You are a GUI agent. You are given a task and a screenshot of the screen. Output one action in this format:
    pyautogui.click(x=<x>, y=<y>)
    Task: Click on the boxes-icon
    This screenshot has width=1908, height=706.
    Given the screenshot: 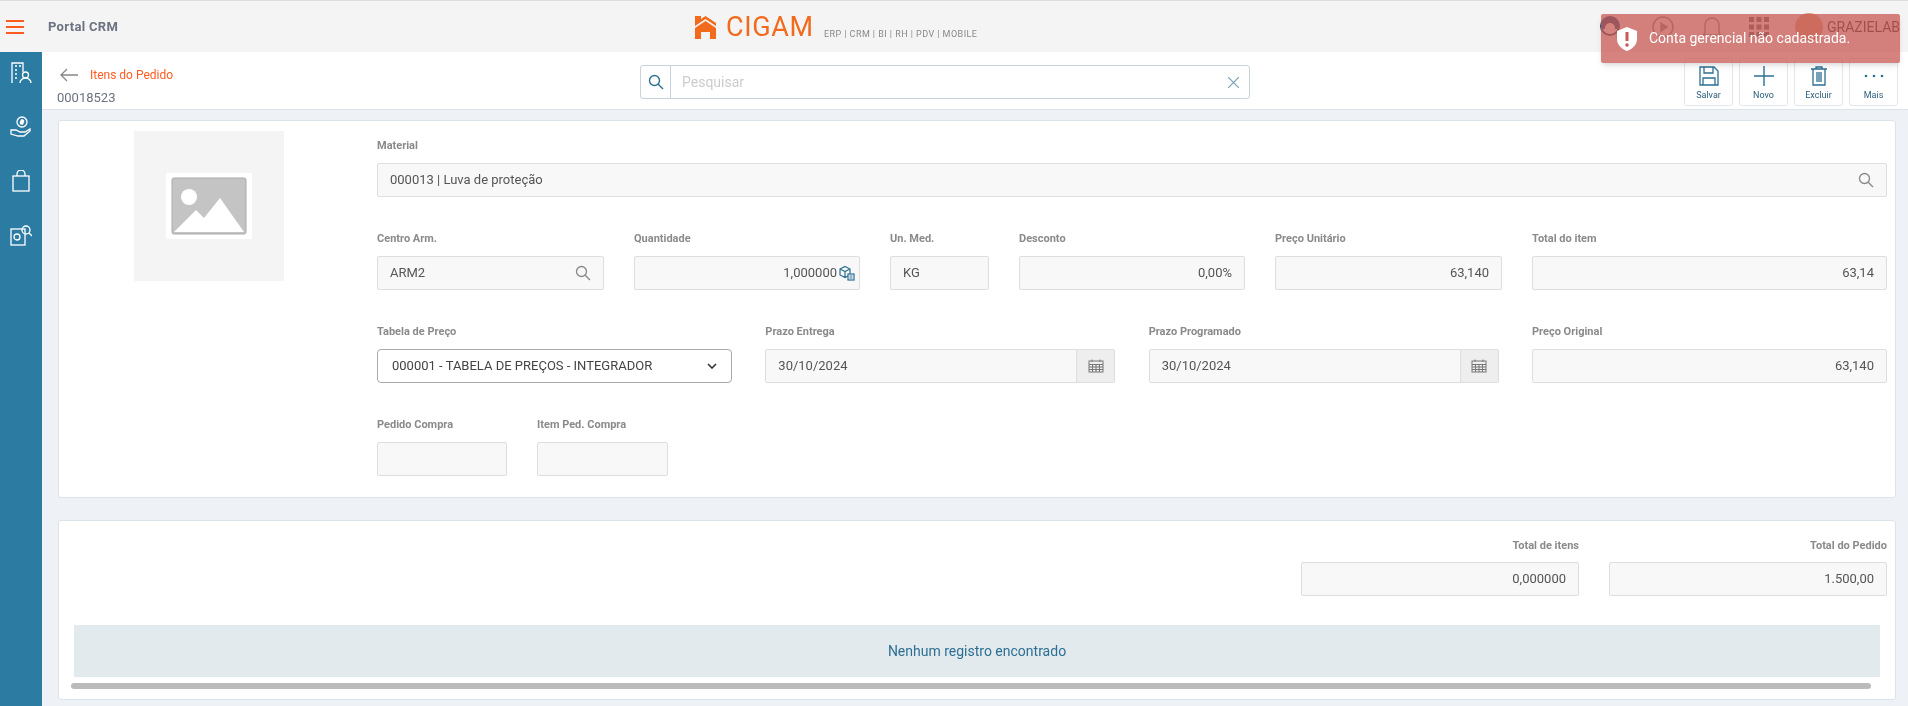 What is the action you would take?
    pyautogui.click(x=847, y=273)
    